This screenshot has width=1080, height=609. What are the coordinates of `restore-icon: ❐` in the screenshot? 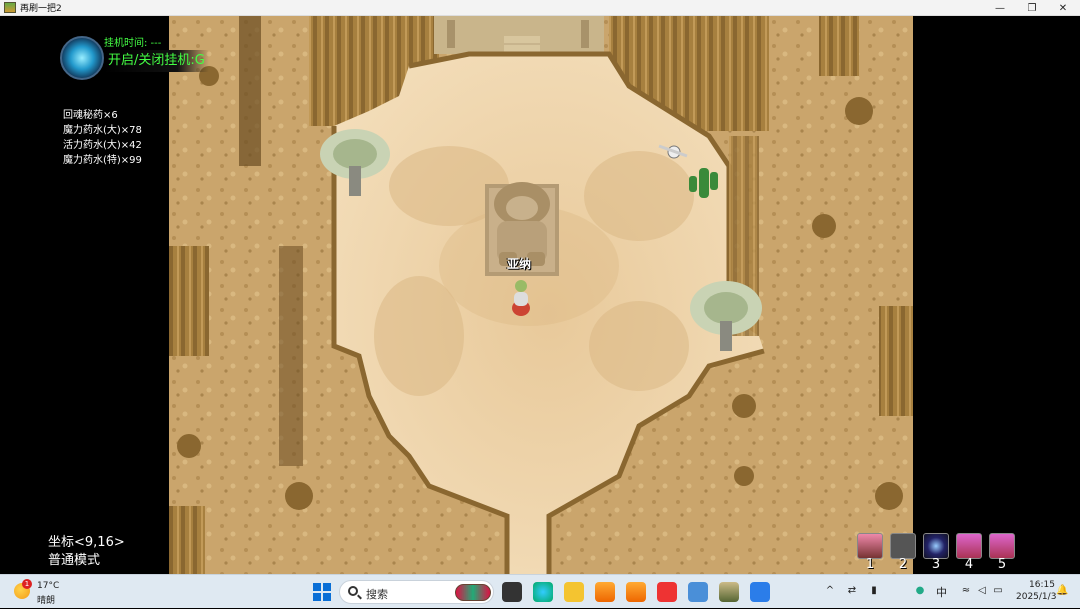 It's located at (1032, 8).